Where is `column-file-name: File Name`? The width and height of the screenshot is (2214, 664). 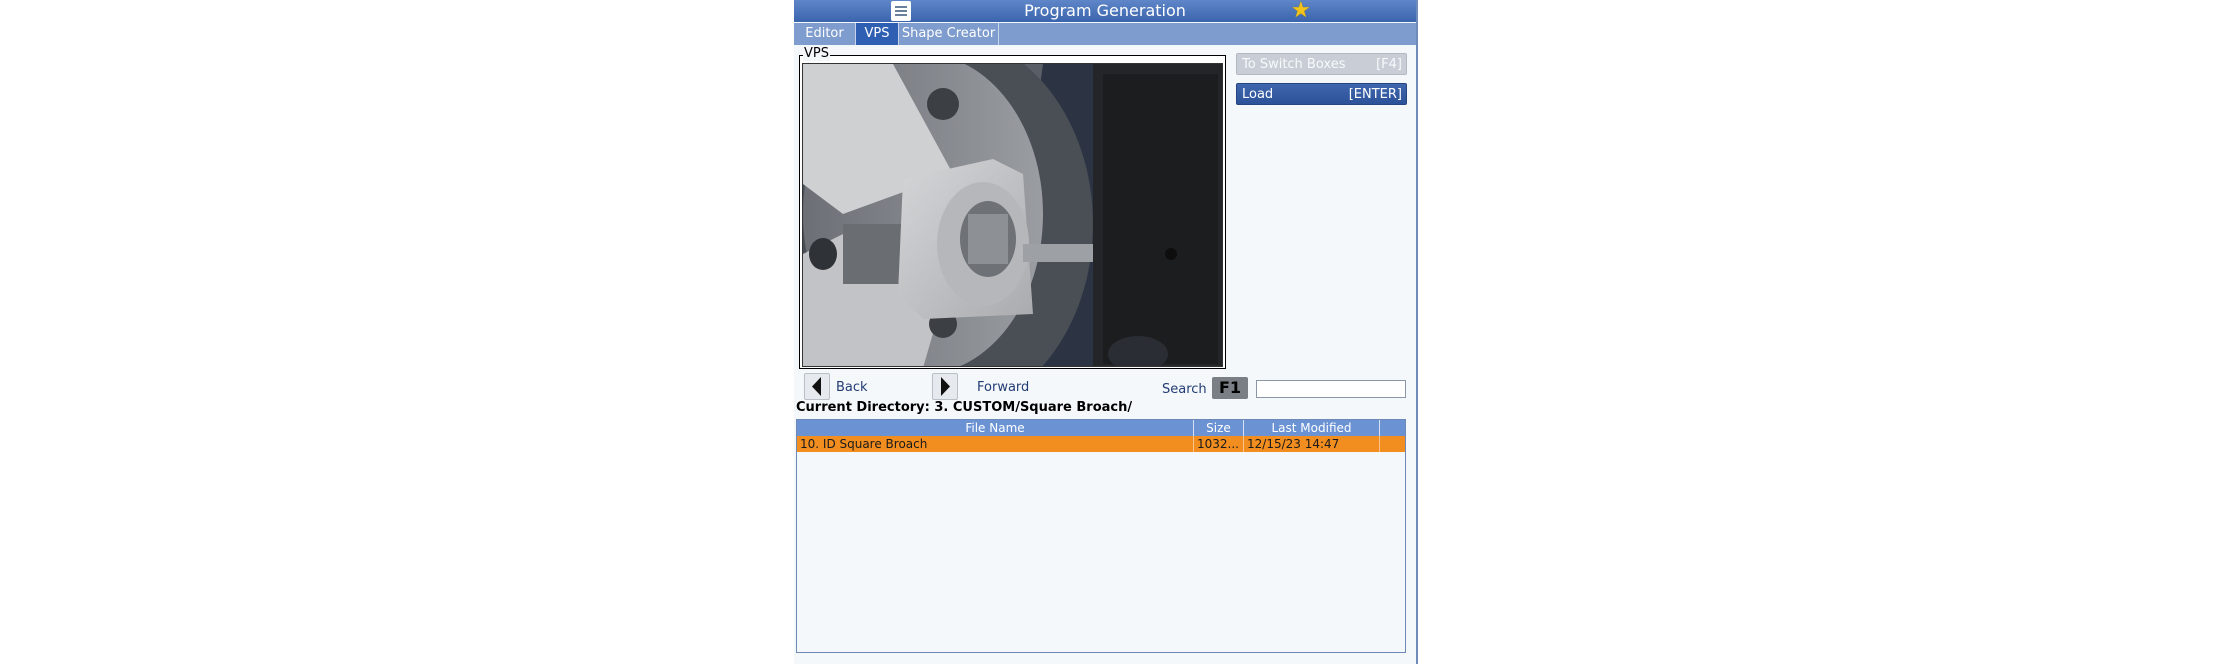 column-file-name: File Name is located at coordinates (995, 428).